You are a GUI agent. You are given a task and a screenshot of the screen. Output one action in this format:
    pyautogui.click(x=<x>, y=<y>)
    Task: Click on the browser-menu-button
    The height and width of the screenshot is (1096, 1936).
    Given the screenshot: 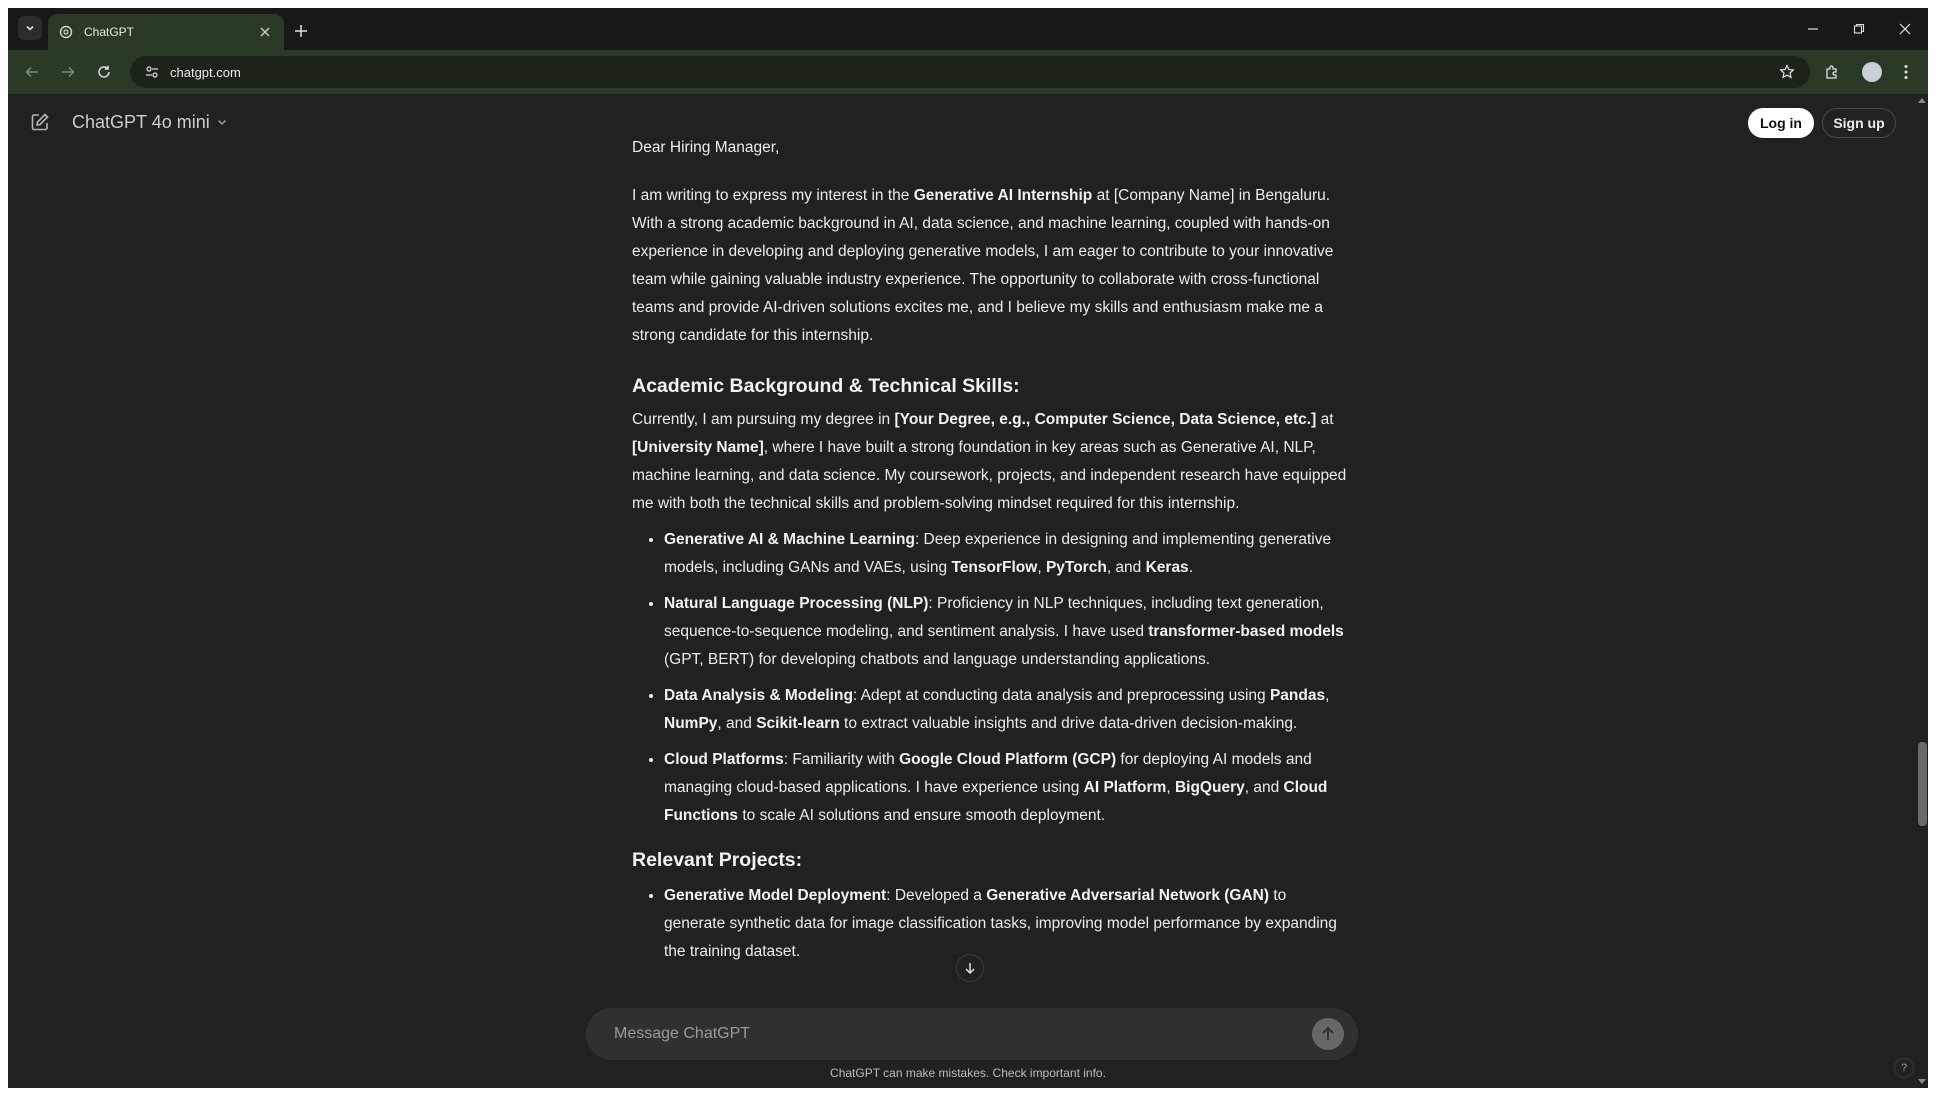 What is the action you would take?
    pyautogui.click(x=1906, y=72)
    